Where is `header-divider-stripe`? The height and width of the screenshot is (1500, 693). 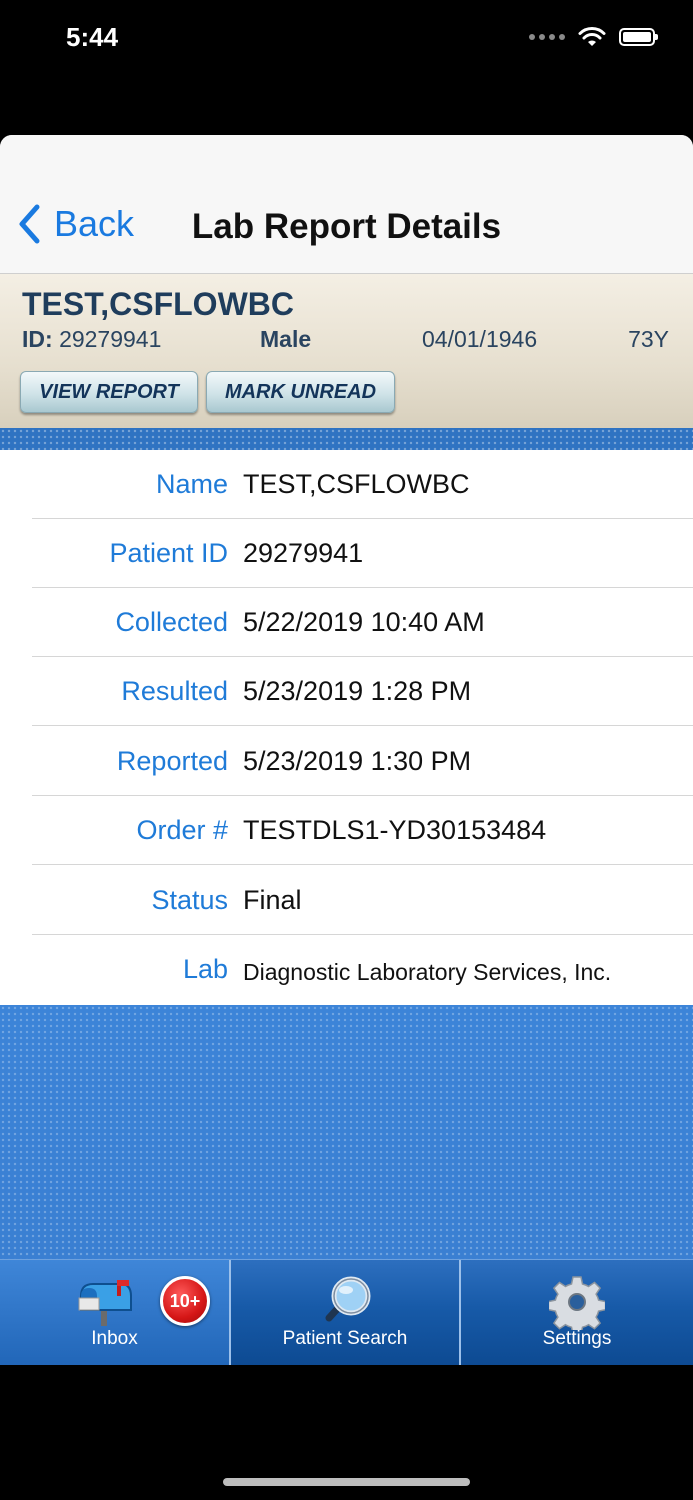 header-divider-stripe is located at coordinates (346, 439).